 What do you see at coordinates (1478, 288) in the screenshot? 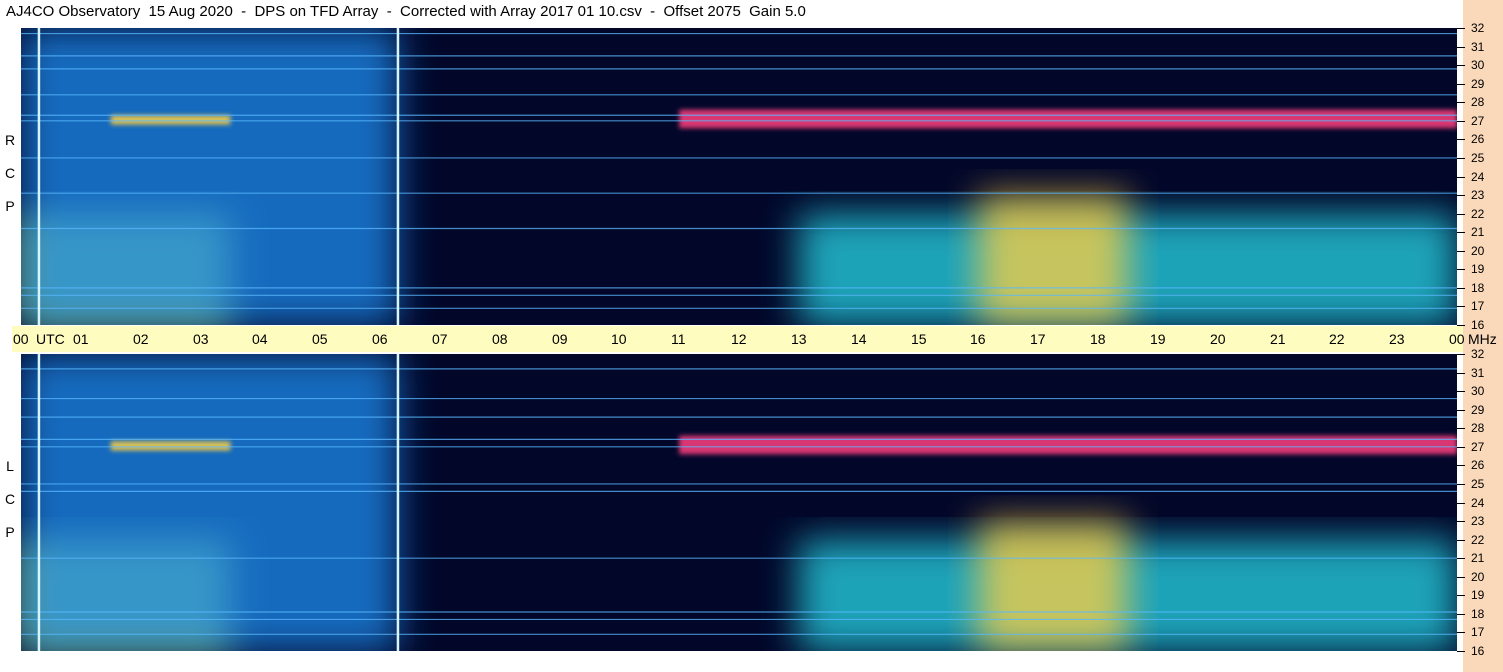
I see `frequency-tick-label: 18` at bounding box center [1478, 288].